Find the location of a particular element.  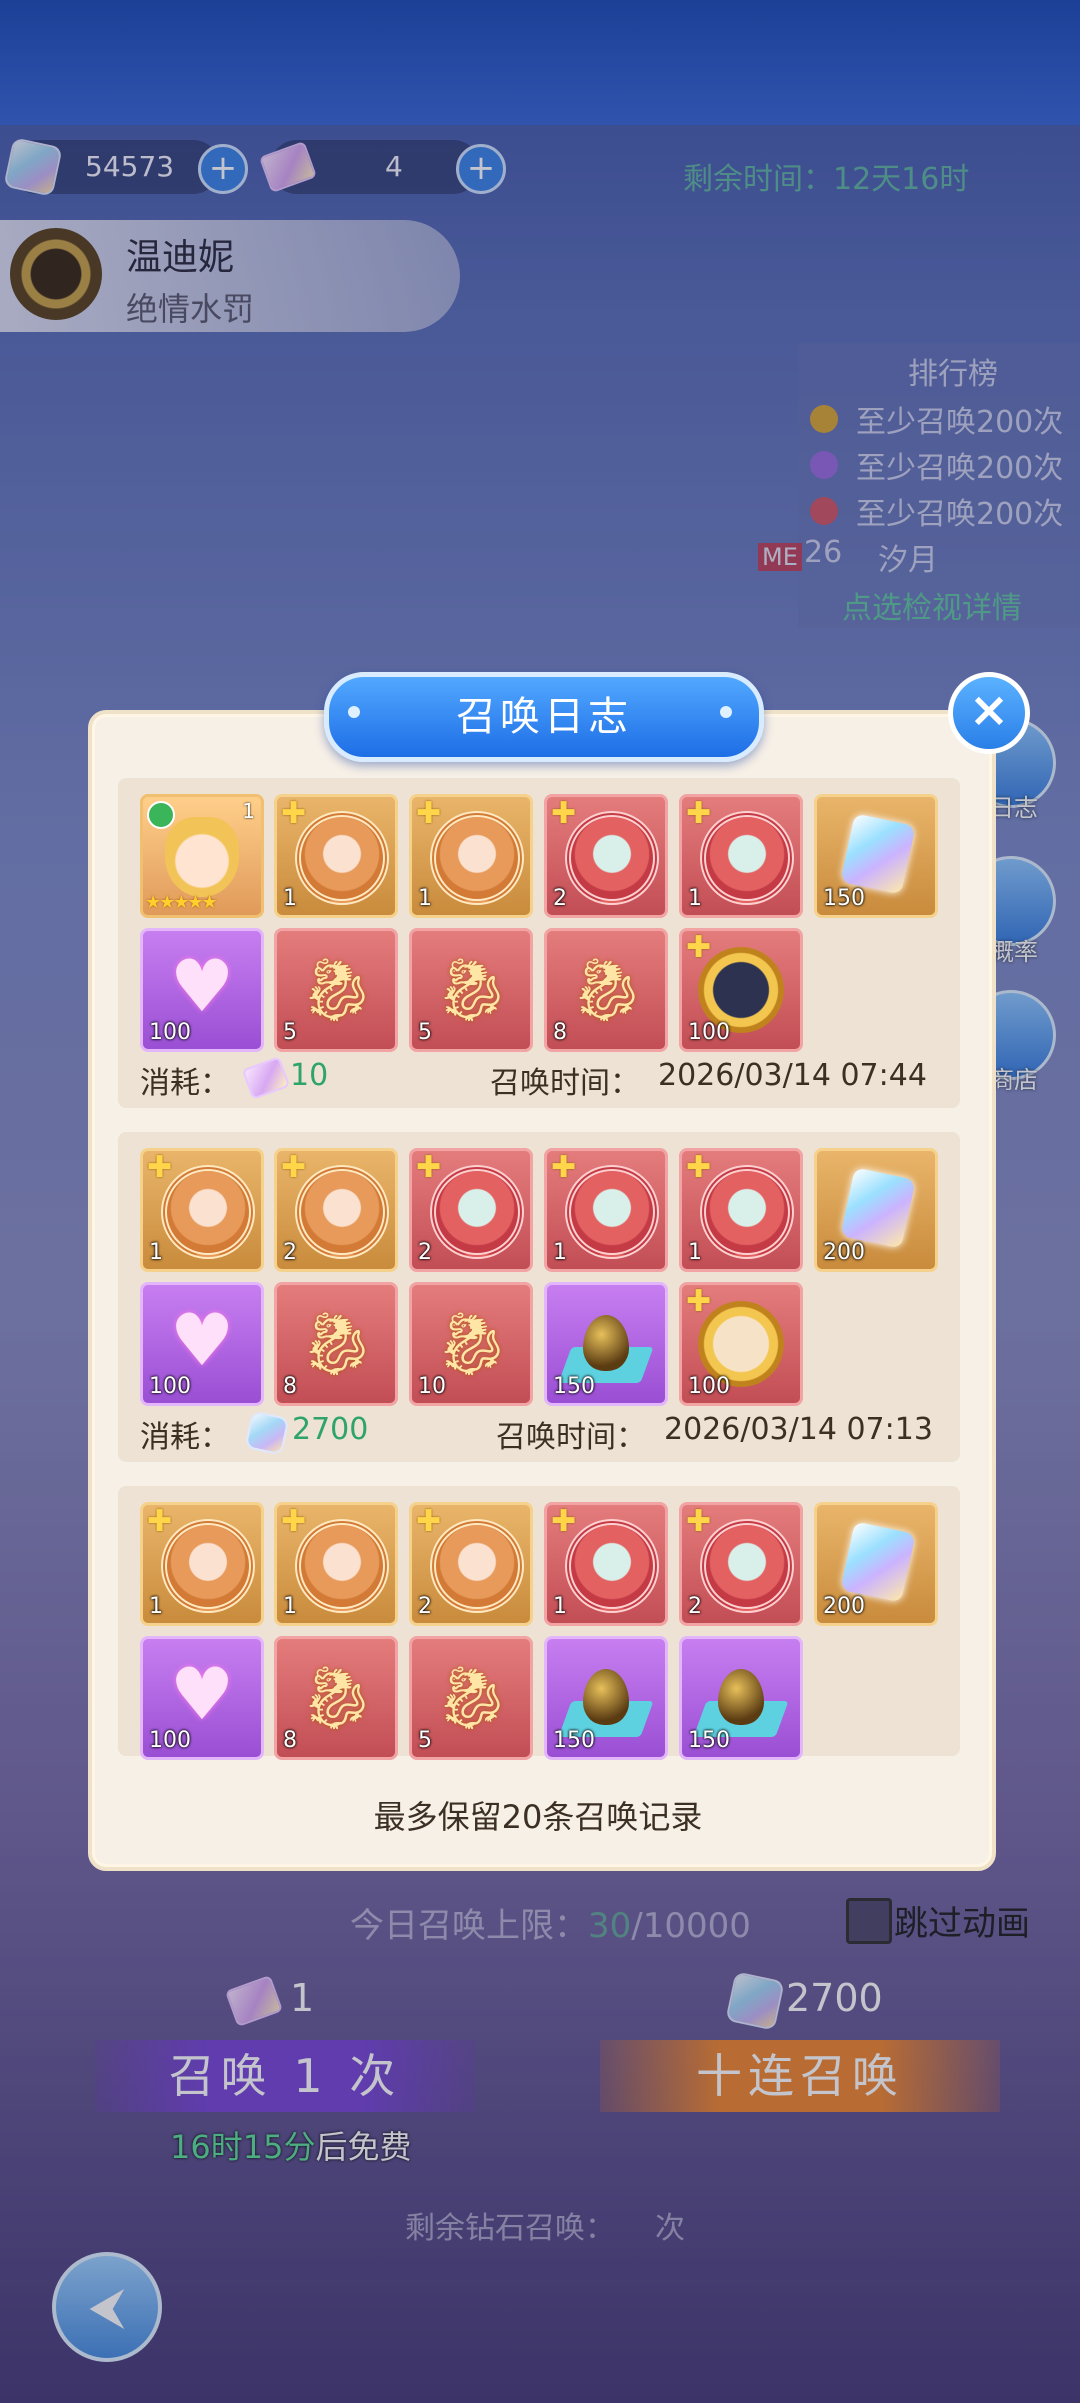

summon-time: 2026/03/14 07:13 is located at coordinates (798, 1429).